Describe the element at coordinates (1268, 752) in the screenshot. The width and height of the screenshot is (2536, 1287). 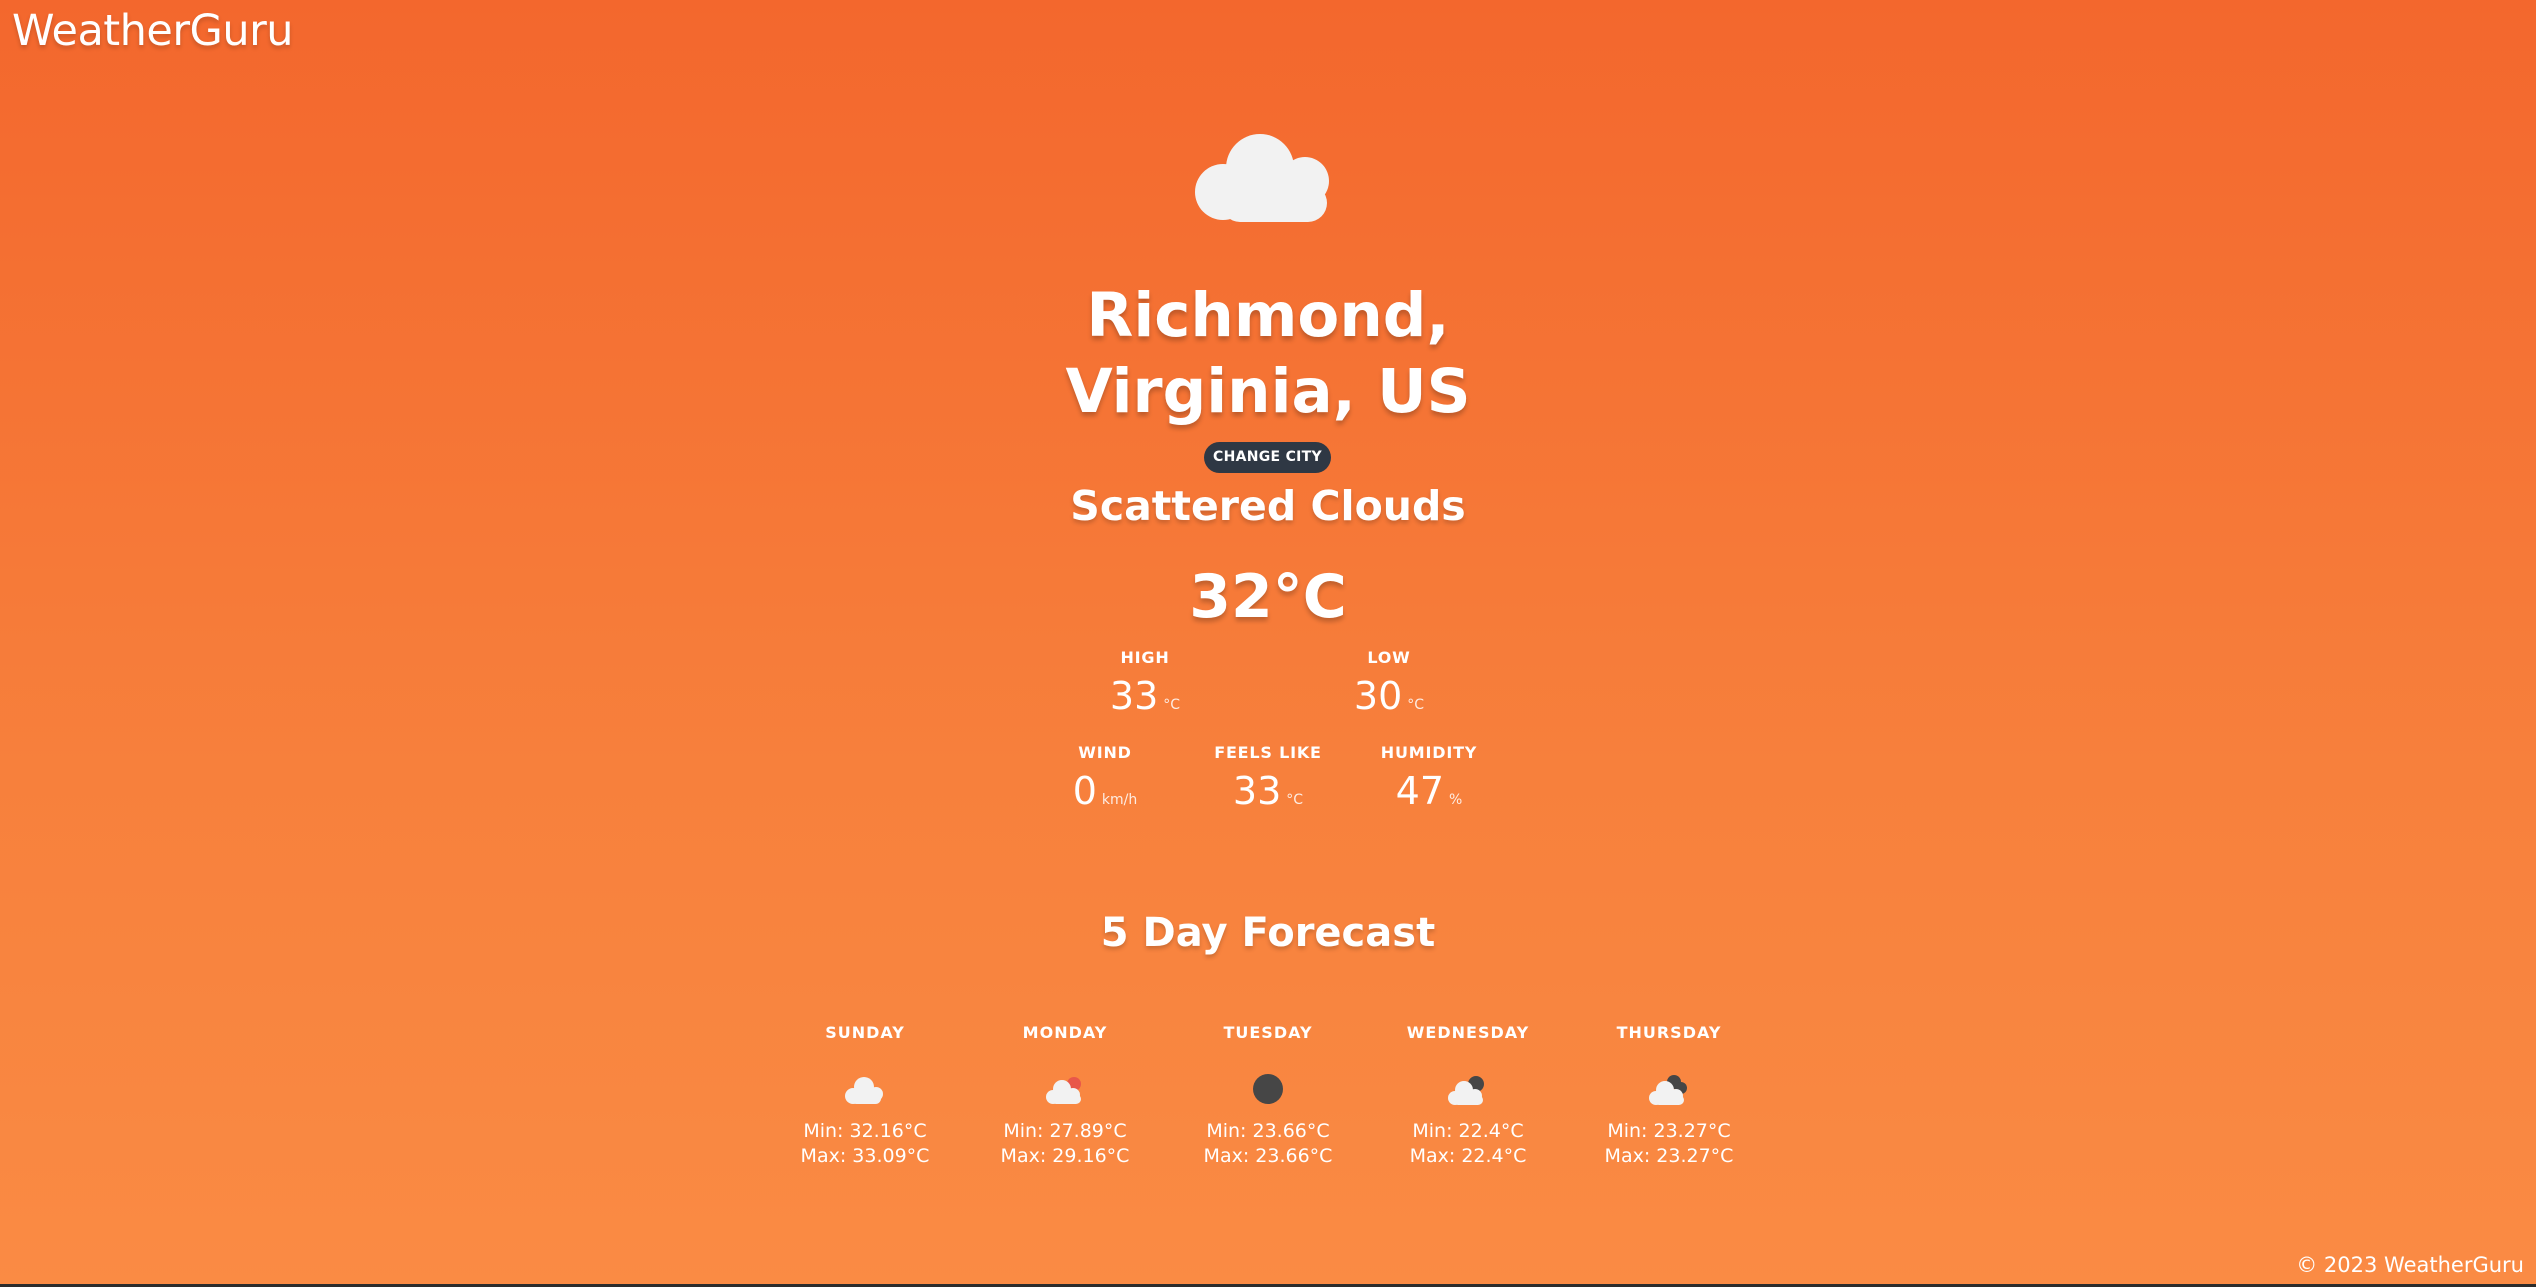
I see `feels-like-label: FEELS LIKE` at that location.